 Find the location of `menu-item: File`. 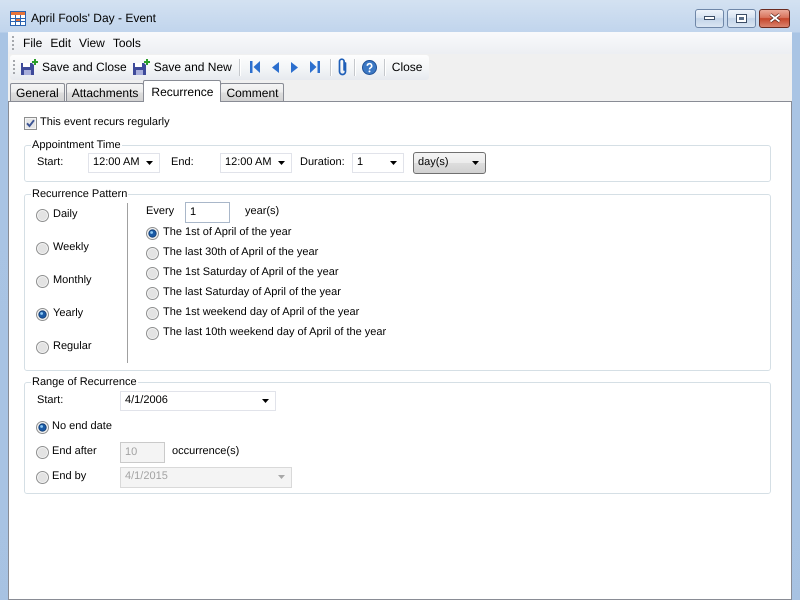

menu-item: File is located at coordinates (32, 43).